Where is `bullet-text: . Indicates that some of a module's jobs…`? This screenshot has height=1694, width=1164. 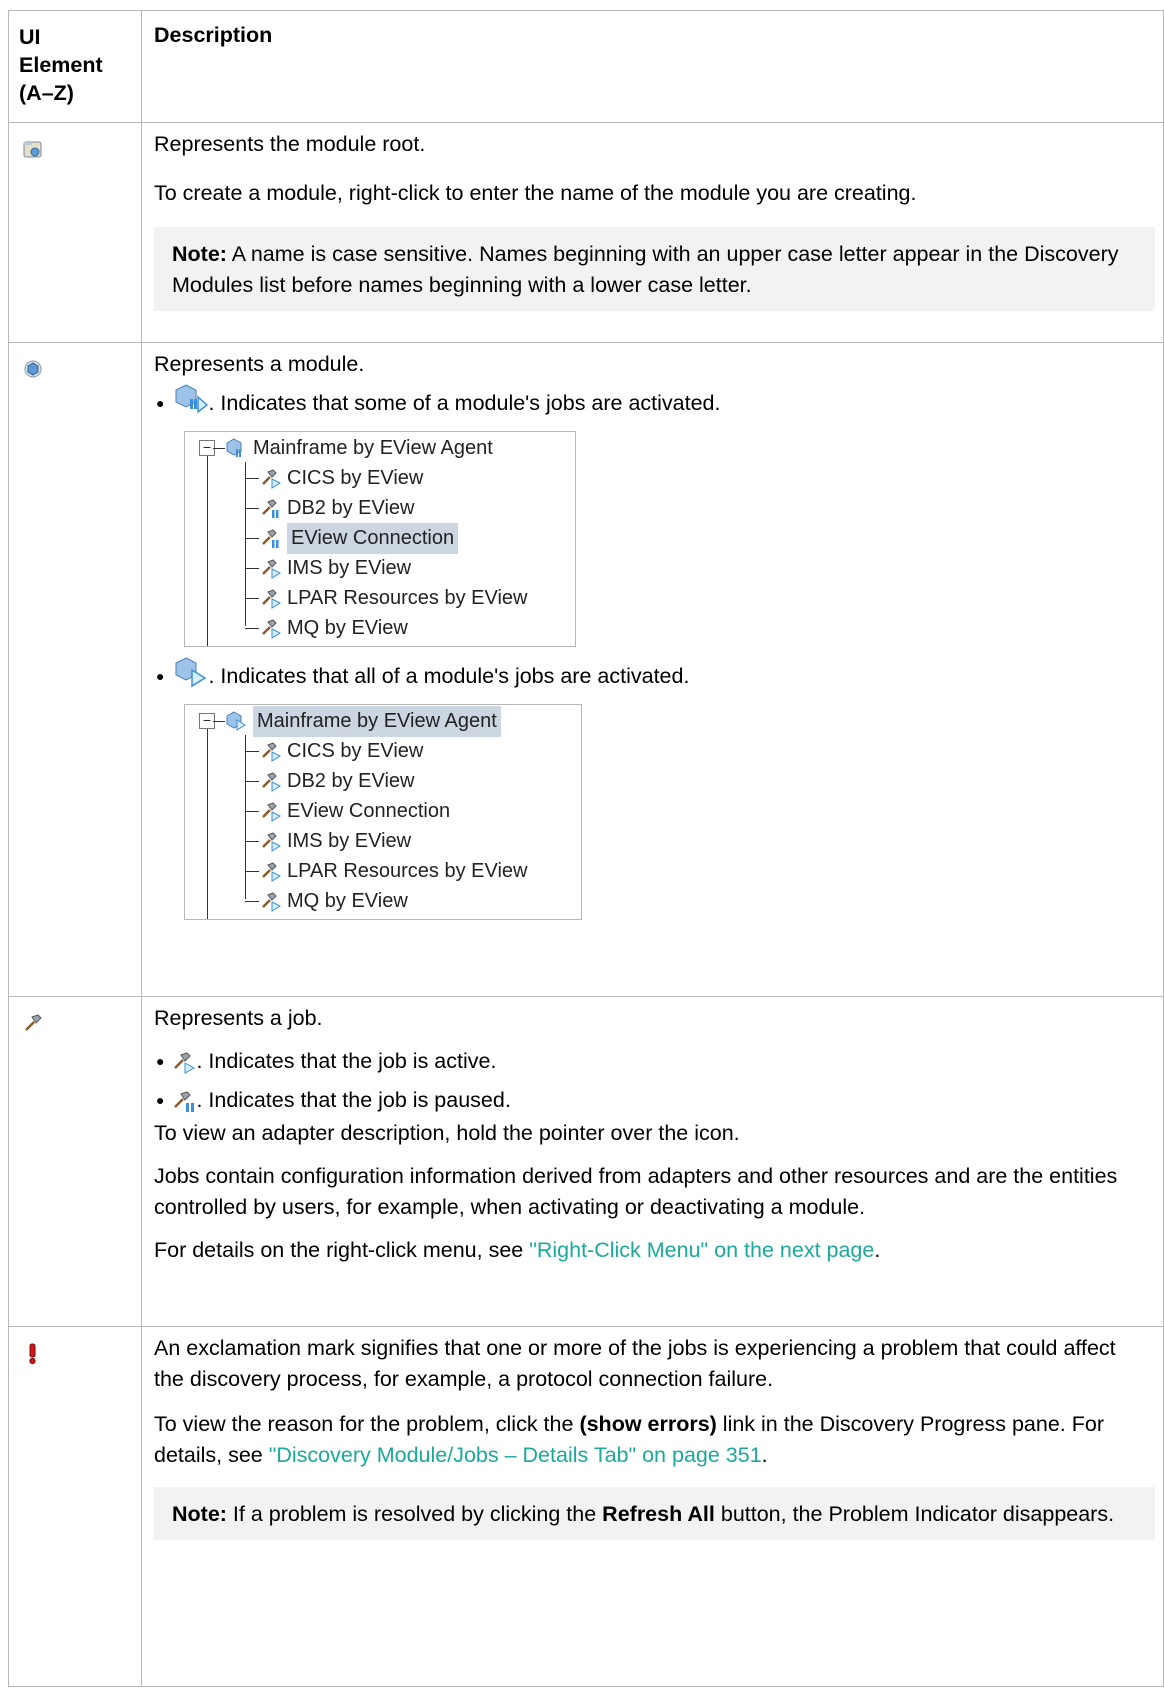 bullet-text: . Indicates that some of a module's jobs… is located at coordinates (464, 403).